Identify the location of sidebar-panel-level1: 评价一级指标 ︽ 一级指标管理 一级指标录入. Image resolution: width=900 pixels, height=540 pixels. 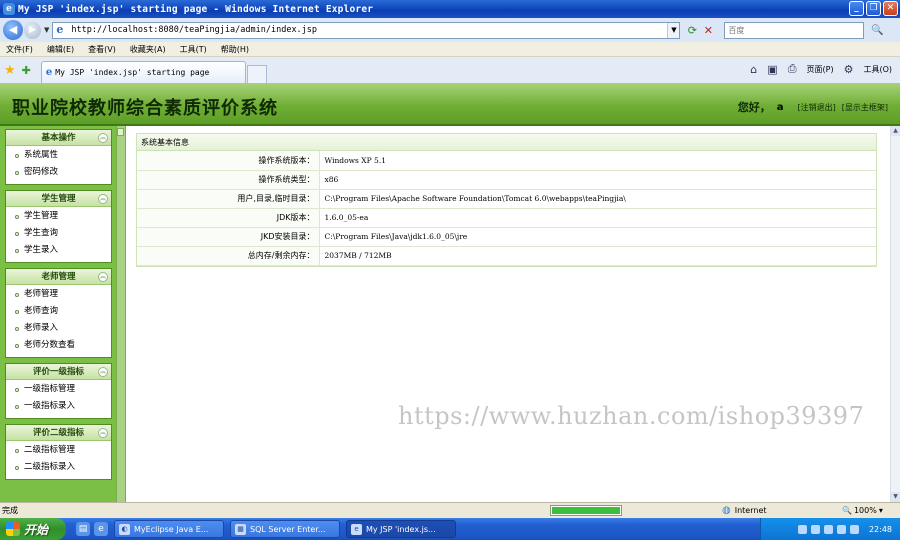
(58, 391).